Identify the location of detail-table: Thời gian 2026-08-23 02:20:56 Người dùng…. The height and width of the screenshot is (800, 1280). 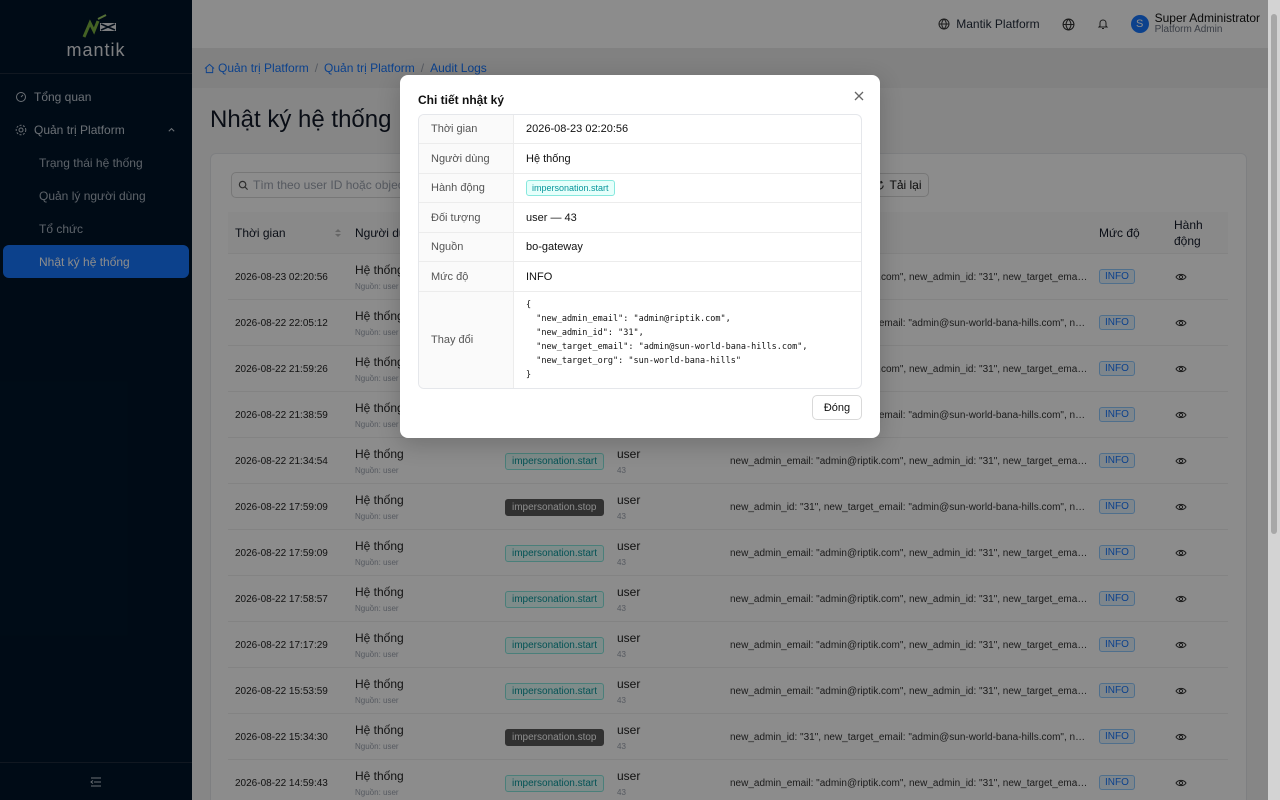
(640, 251).